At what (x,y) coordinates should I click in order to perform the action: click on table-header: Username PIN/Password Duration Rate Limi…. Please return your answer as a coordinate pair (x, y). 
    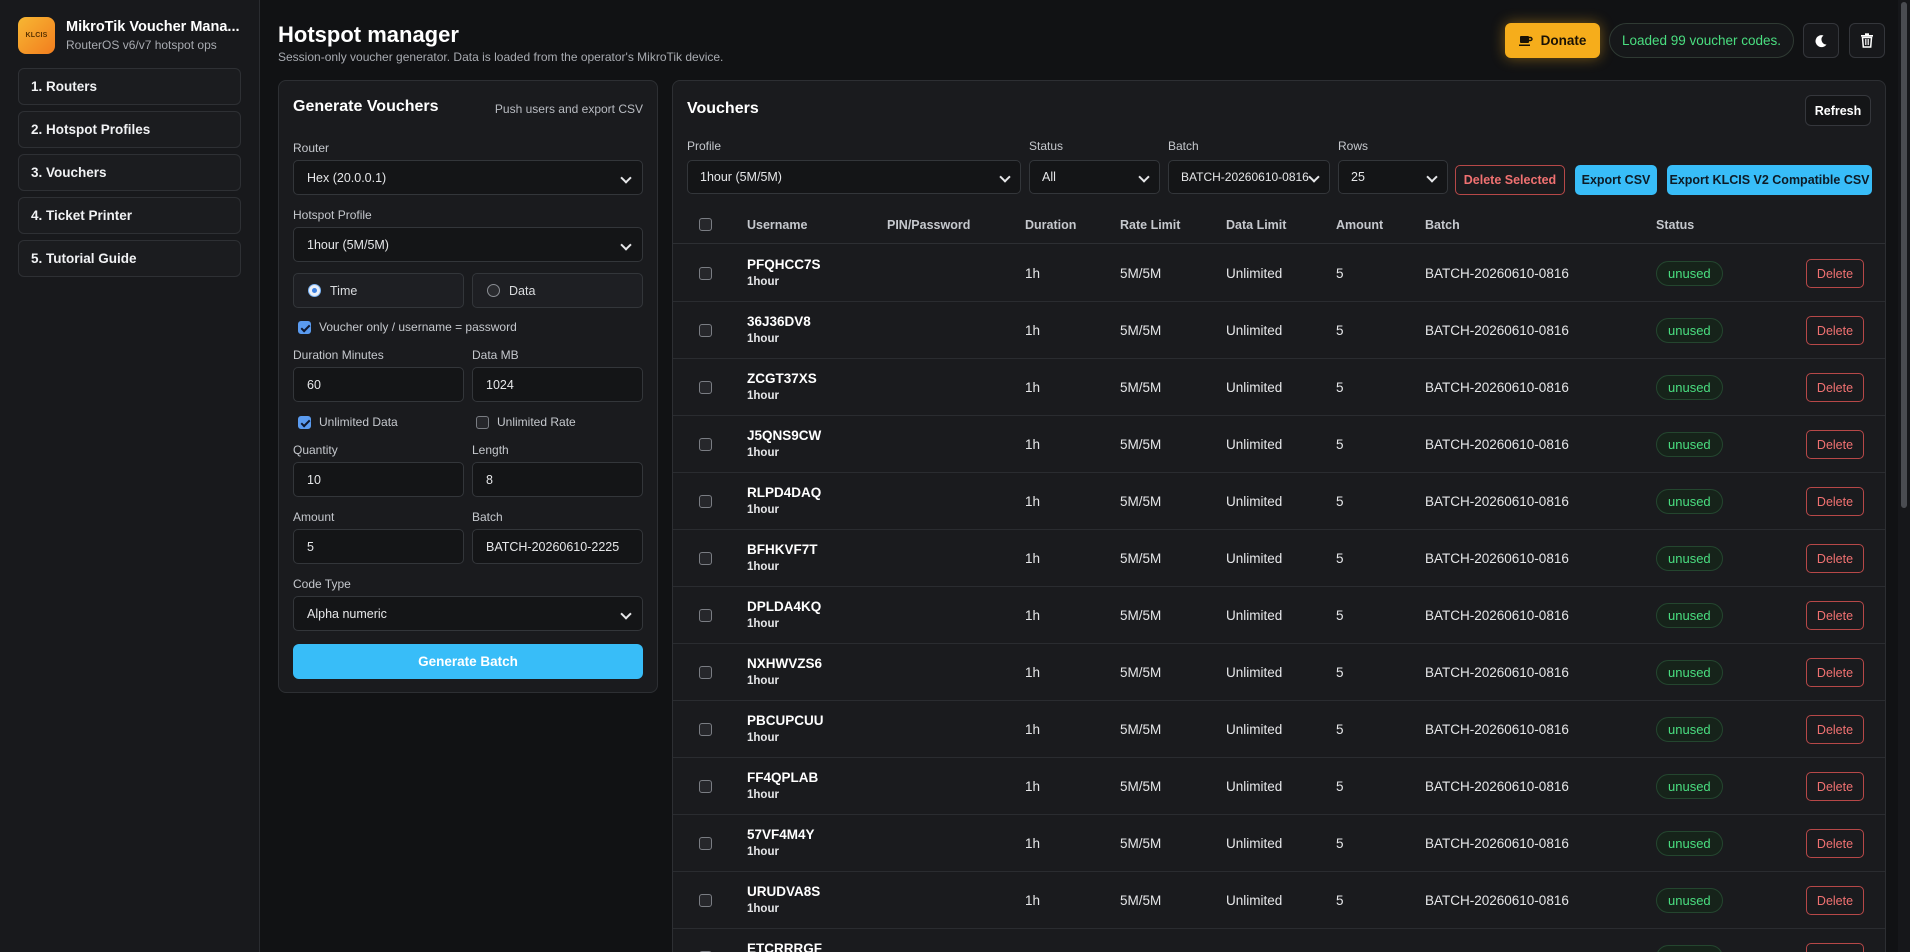
    Looking at the image, I should click on (1279, 224).